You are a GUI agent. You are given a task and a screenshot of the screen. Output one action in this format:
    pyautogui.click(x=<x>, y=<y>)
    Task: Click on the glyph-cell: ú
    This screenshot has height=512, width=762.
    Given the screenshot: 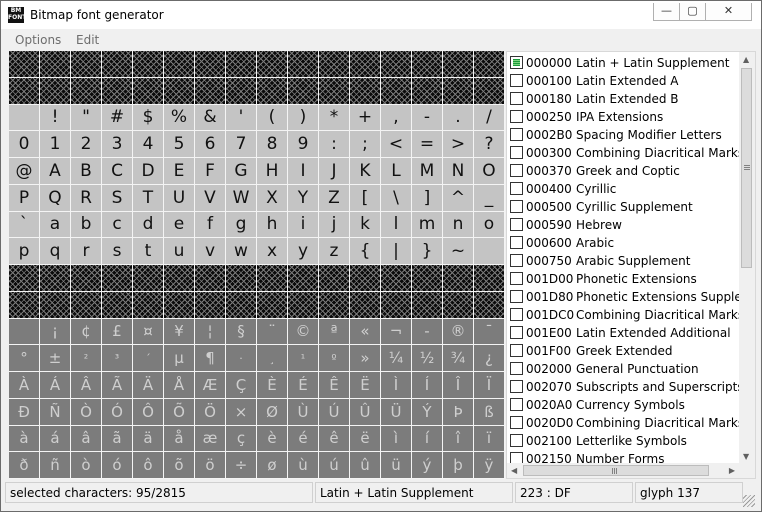 What is the action you would take?
    pyautogui.click(x=334, y=465)
    